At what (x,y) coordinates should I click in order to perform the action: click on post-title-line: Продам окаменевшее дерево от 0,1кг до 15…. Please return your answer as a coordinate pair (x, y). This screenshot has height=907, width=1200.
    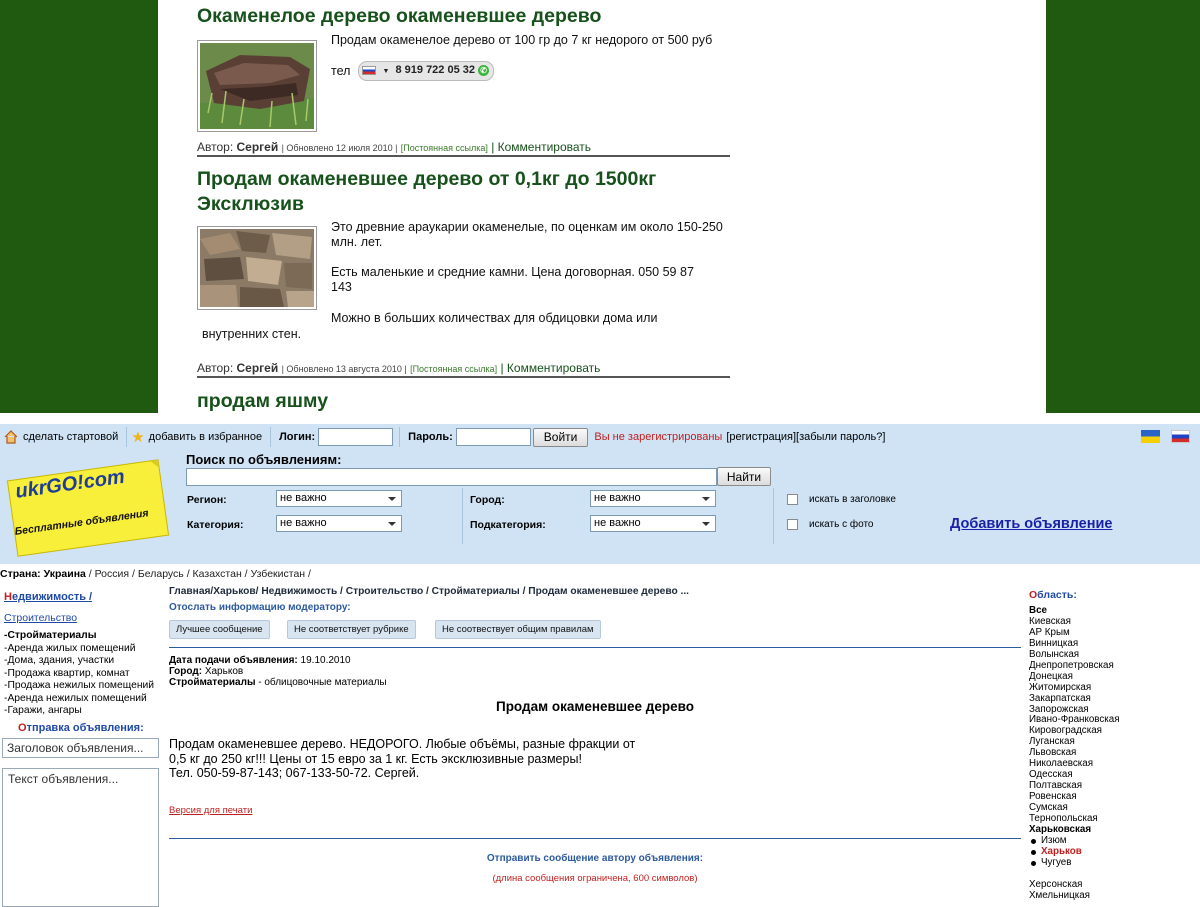
    Looking at the image, I should click on (427, 179).